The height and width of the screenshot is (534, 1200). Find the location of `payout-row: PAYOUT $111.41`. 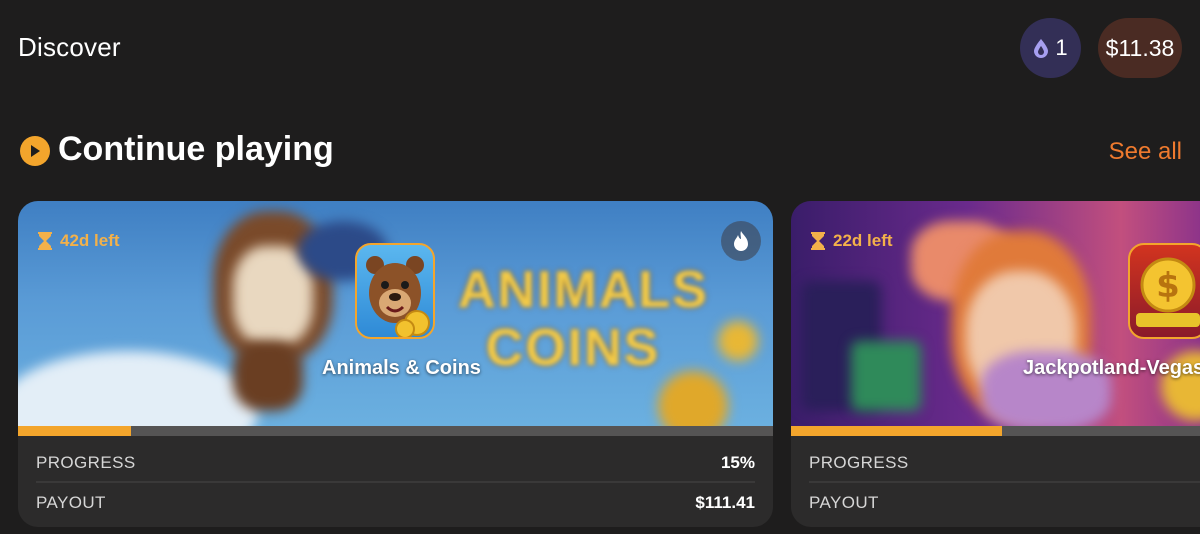

payout-row: PAYOUT $111.41 is located at coordinates (395, 503).